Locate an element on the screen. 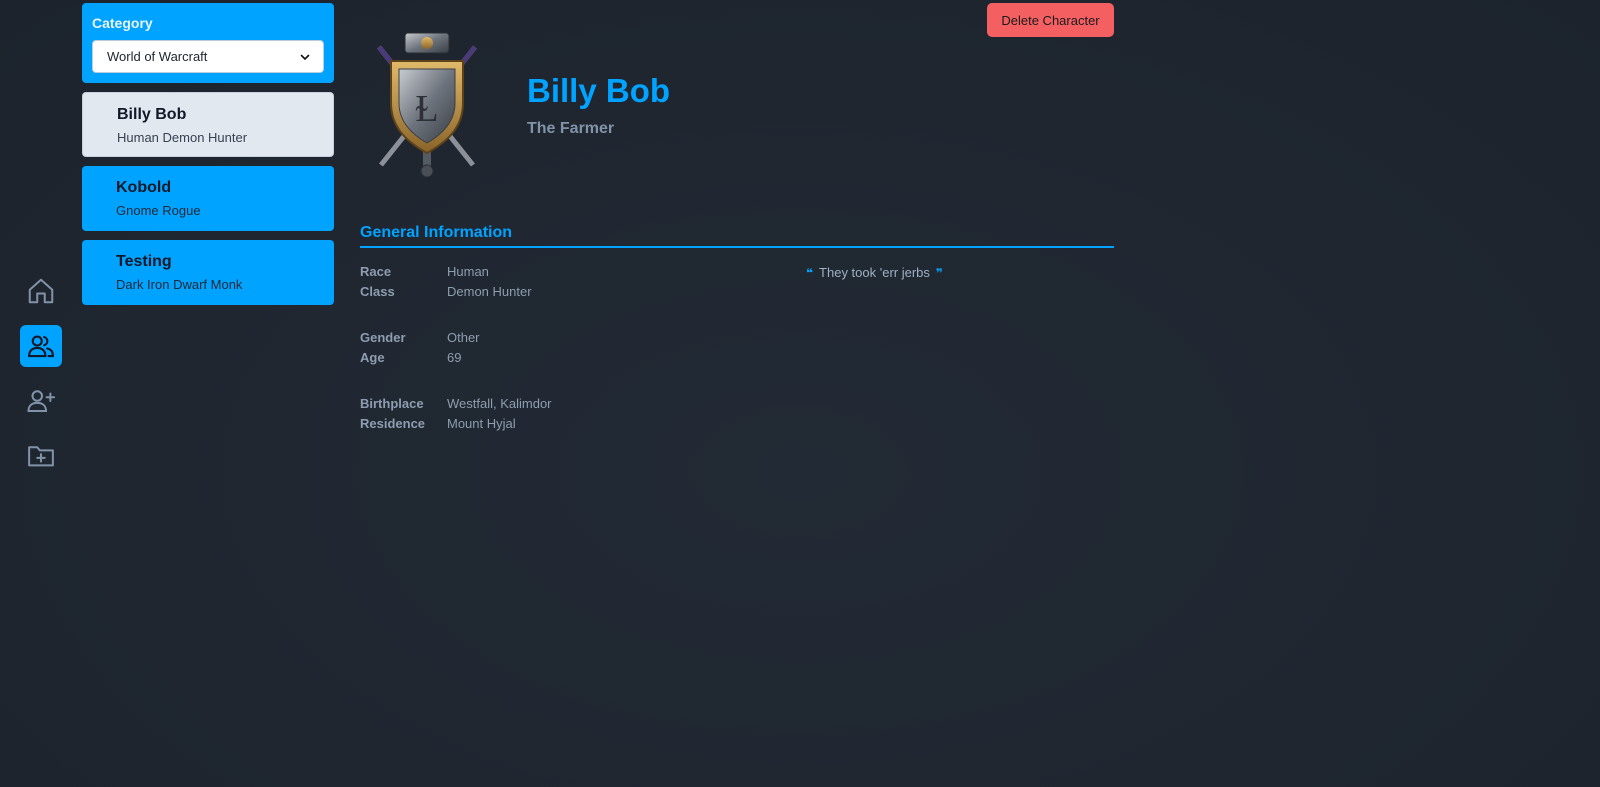  race-label: Race is located at coordinates (376, 271).